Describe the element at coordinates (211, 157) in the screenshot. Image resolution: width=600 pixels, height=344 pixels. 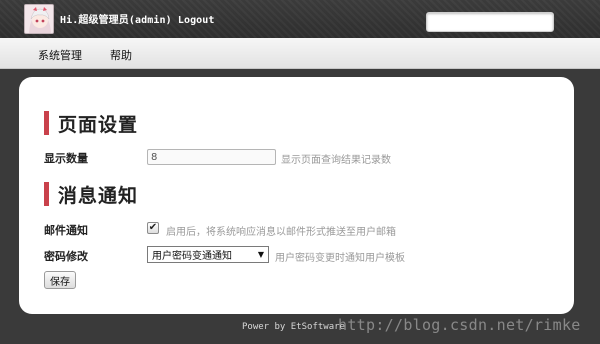
I see `display-count-input` at that location.